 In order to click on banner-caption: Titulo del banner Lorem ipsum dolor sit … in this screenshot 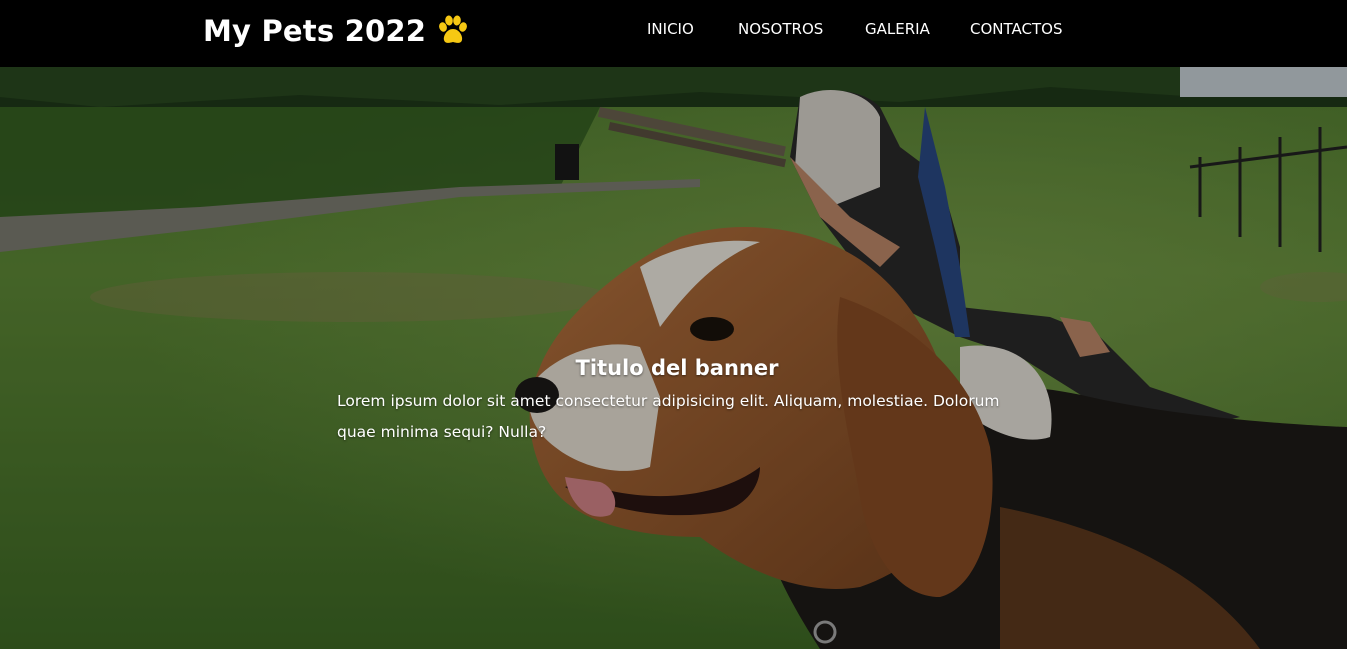, I will do `click(677, 401)`.